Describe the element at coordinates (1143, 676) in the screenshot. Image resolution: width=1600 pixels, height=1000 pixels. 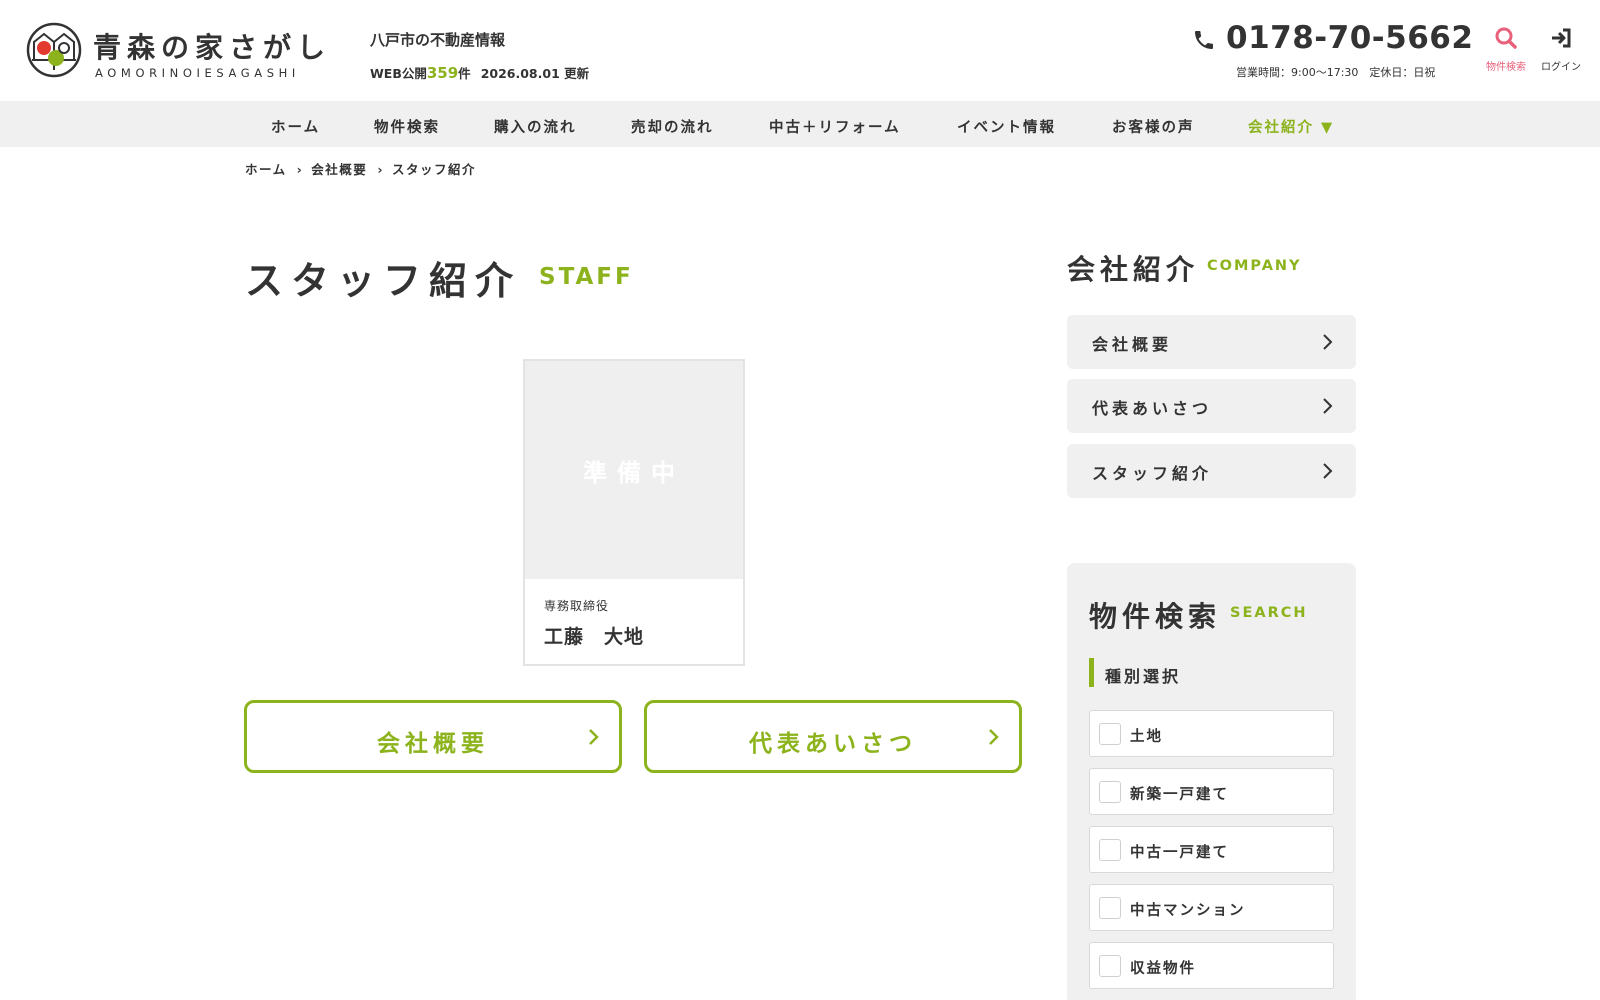
I see `type-select-label: 種別選択` at that location.